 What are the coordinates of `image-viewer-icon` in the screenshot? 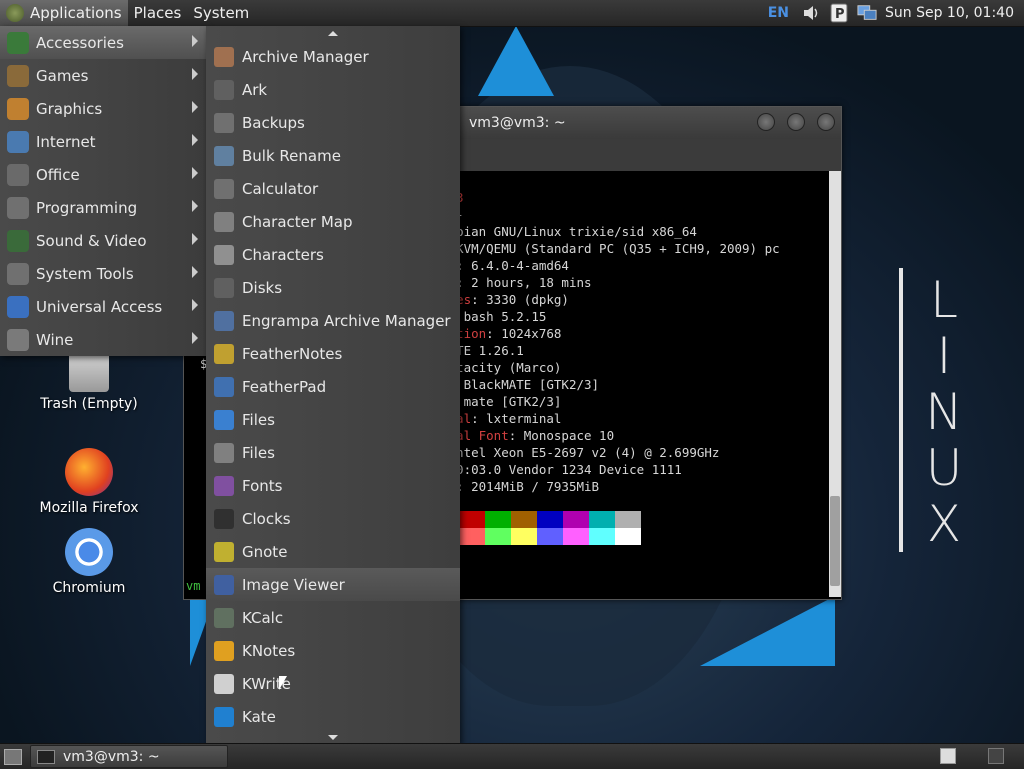 It's located at (224, 584).